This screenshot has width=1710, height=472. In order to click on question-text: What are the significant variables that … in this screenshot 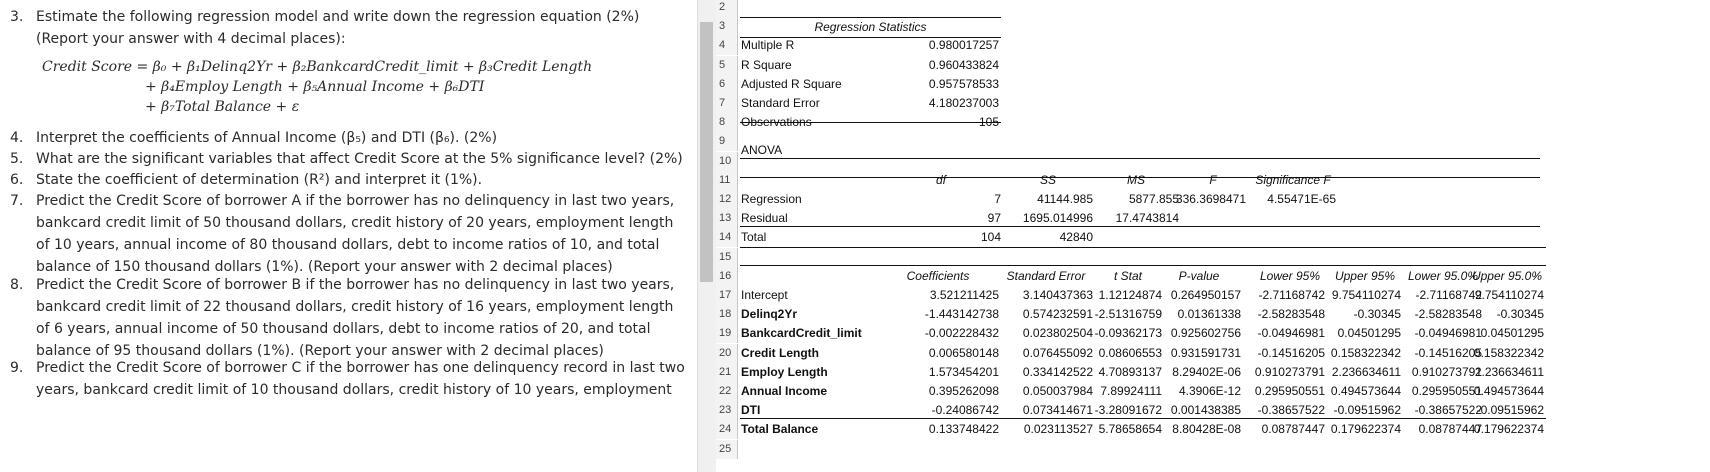, I will do `click(359, 159)`.